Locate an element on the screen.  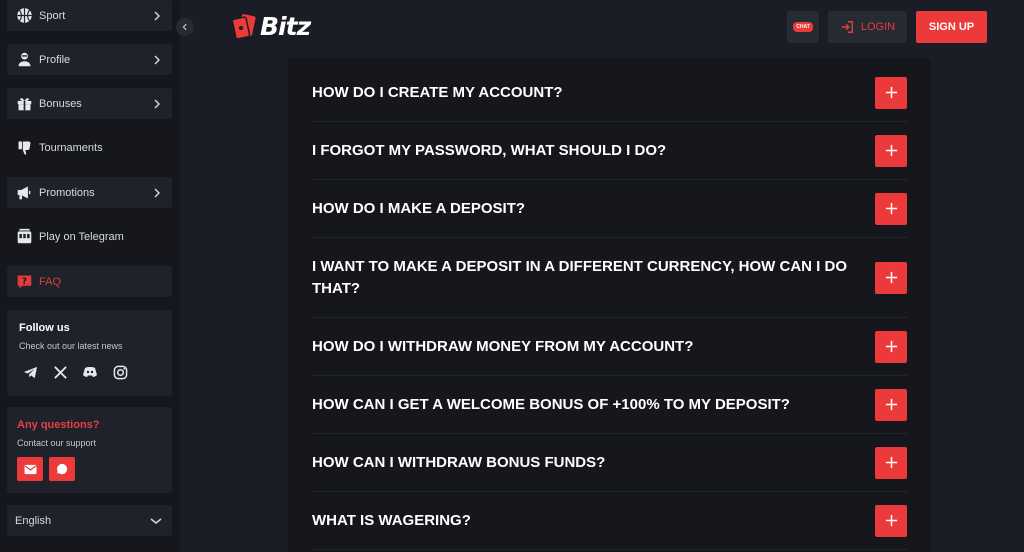
sidebar-item-sport: Sport is located at coordinates (89, 15).